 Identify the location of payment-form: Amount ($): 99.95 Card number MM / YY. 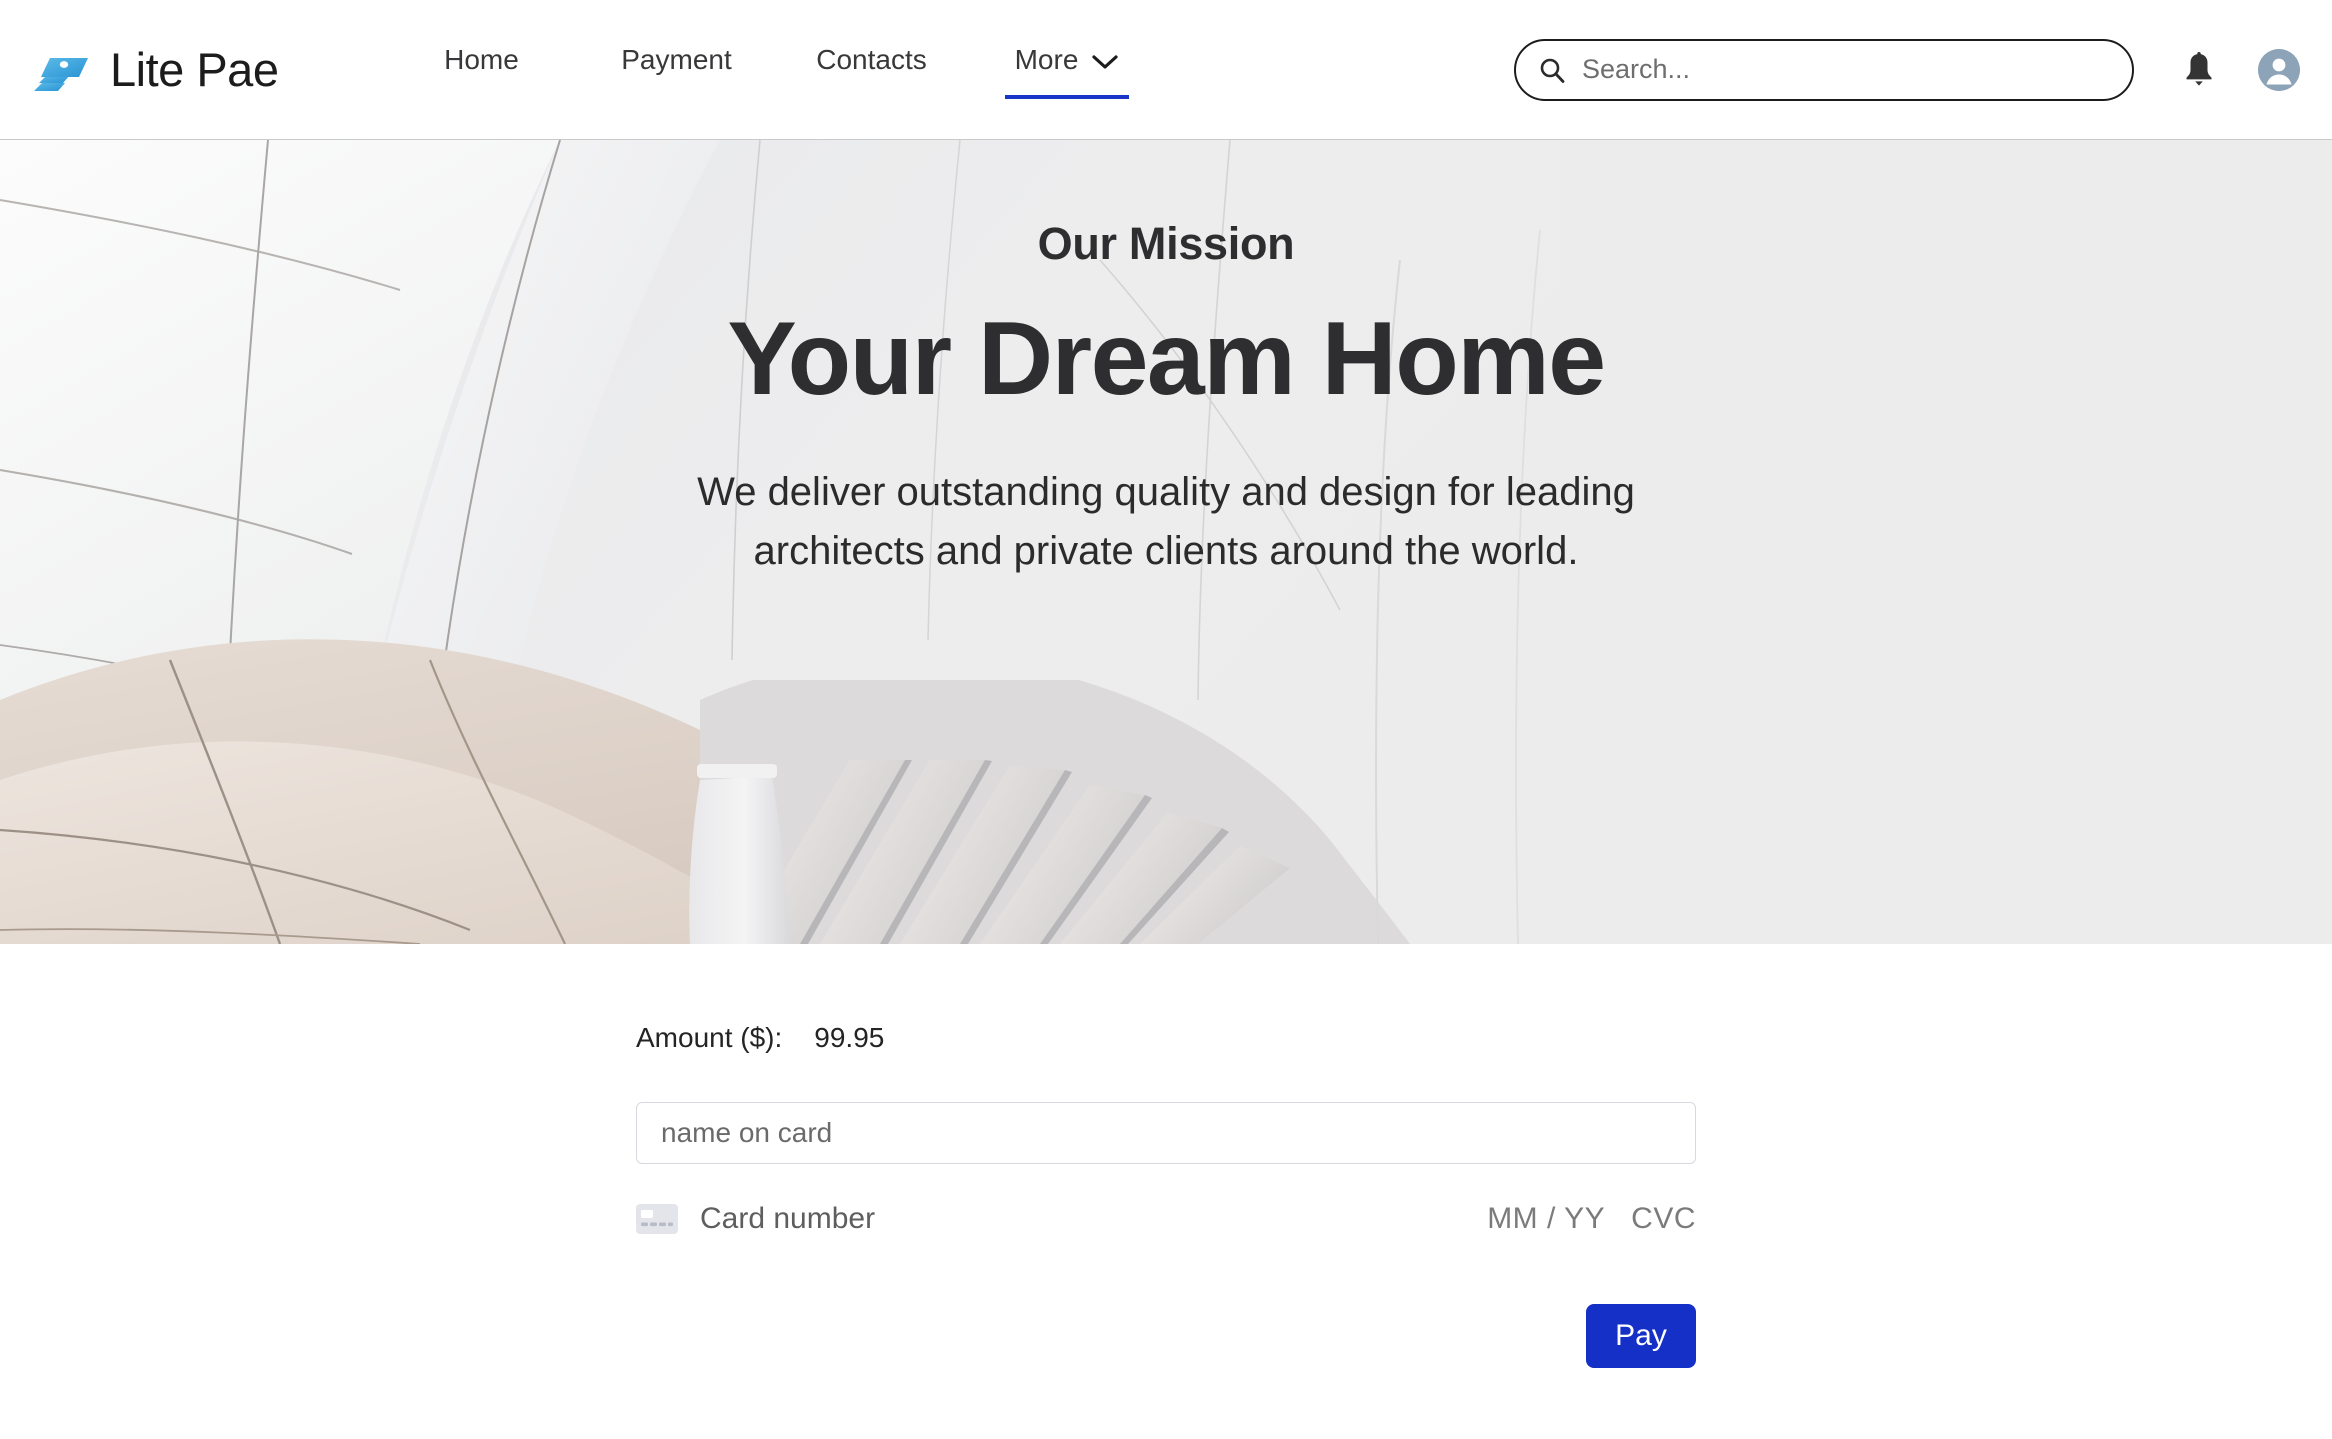
(1166, 1156).